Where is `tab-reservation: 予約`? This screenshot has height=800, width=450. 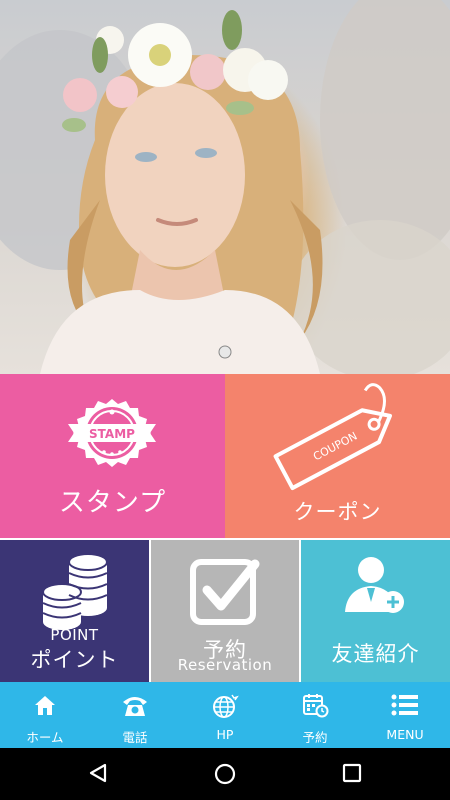
tab-reservation: 予約 is located at coordinates (315, 715).